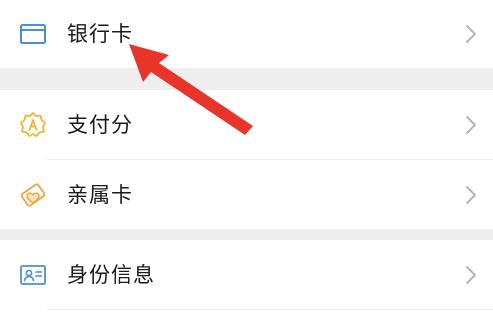  I want to click on id-card-icon, so click(33, 275).